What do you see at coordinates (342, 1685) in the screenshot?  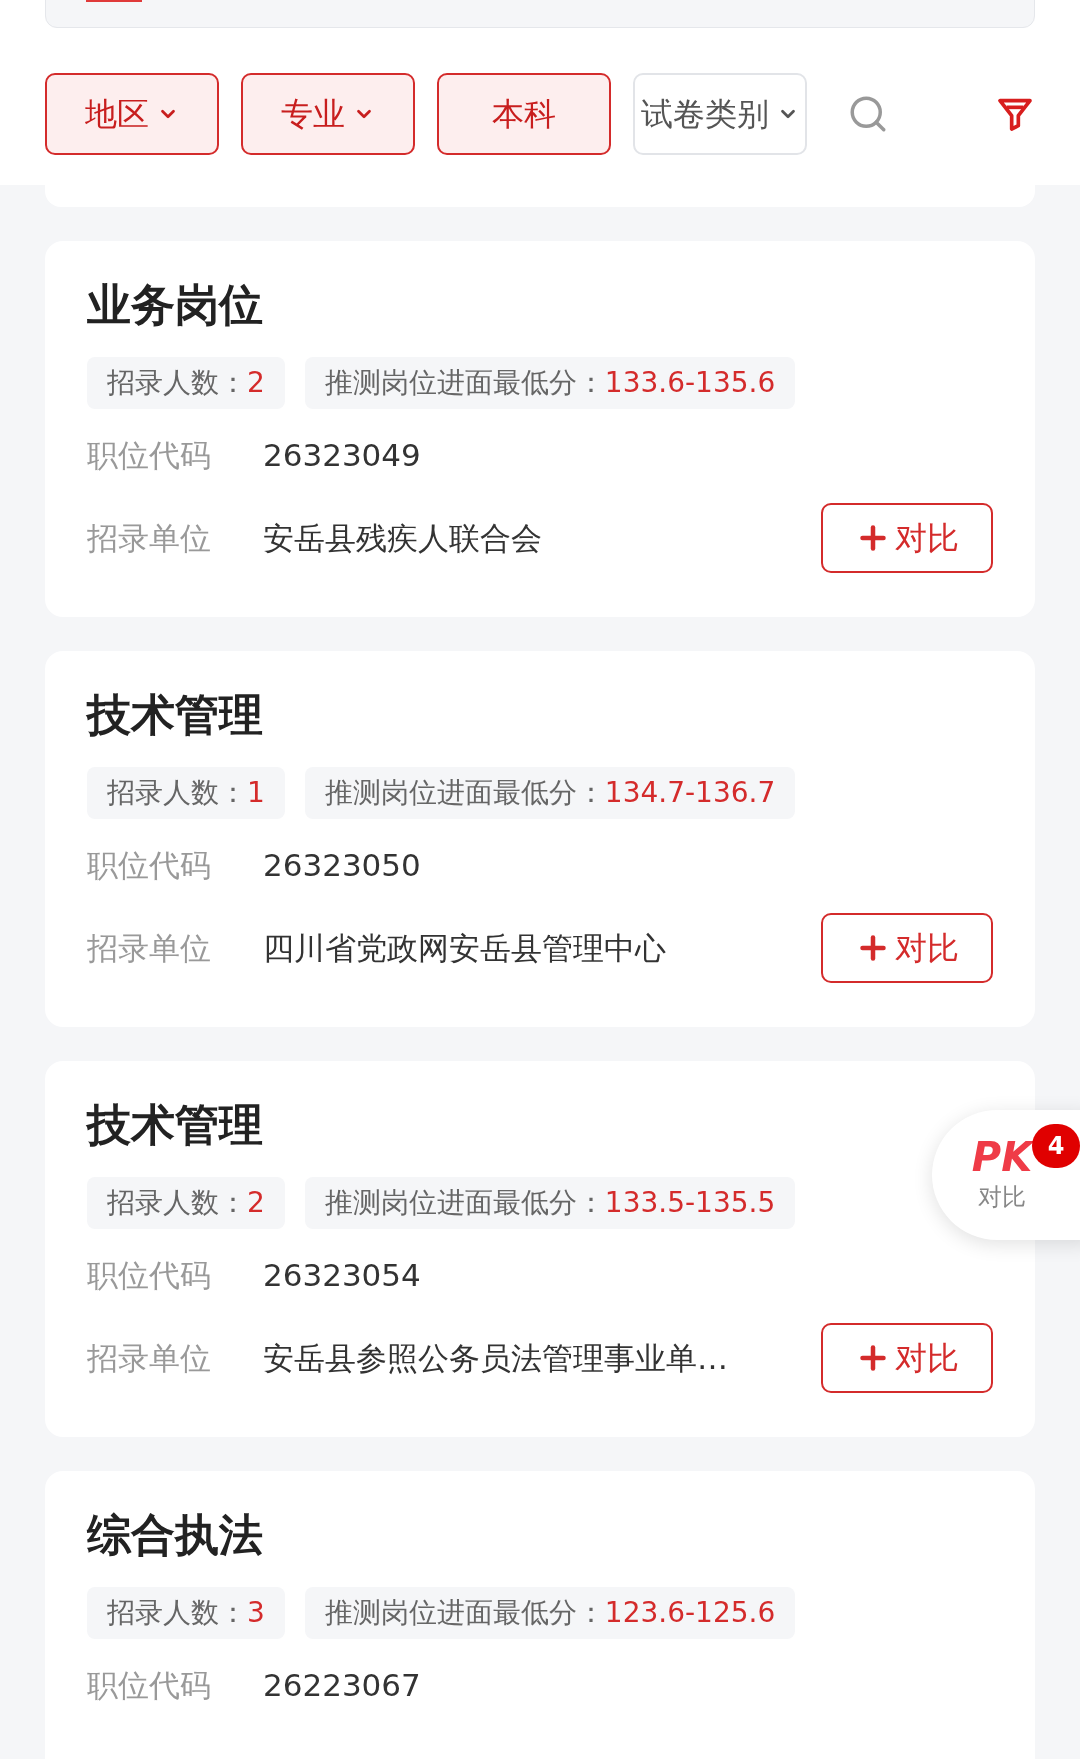 I see `code-value: 26223067` at bounding box center [342, 1685].